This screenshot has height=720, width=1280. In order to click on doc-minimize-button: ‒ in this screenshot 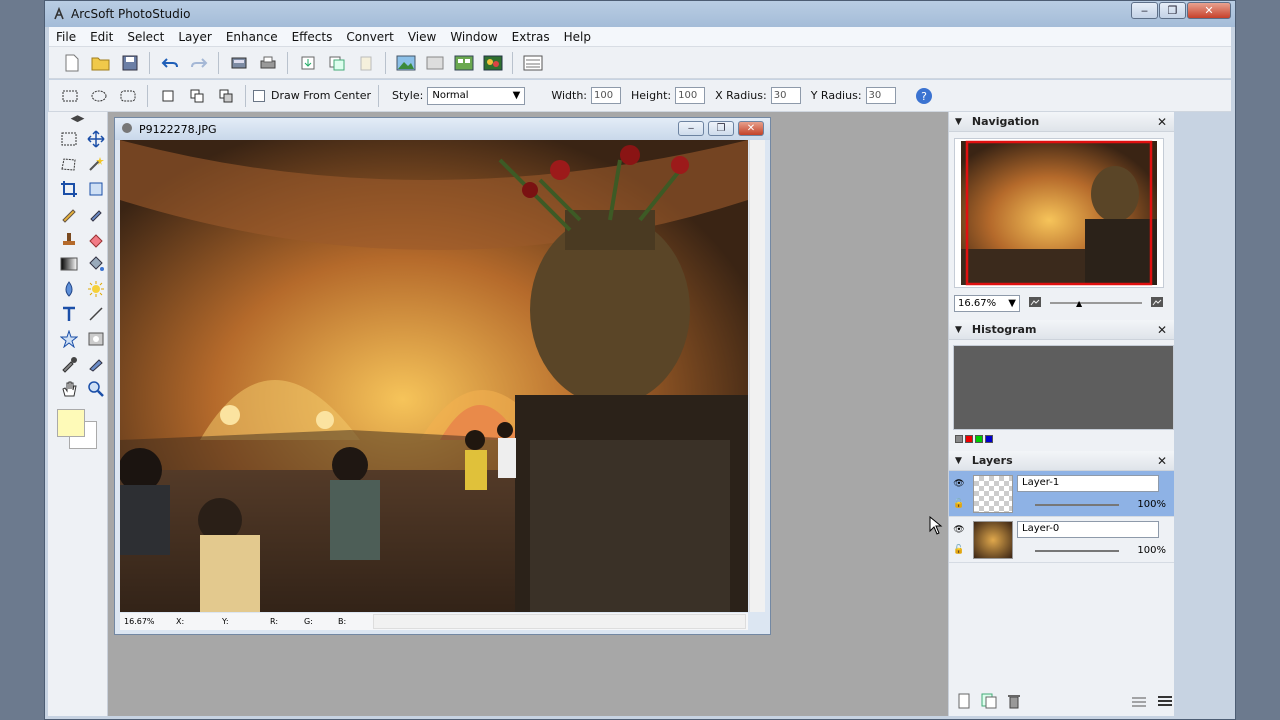, I will do `click(691, 128)`.